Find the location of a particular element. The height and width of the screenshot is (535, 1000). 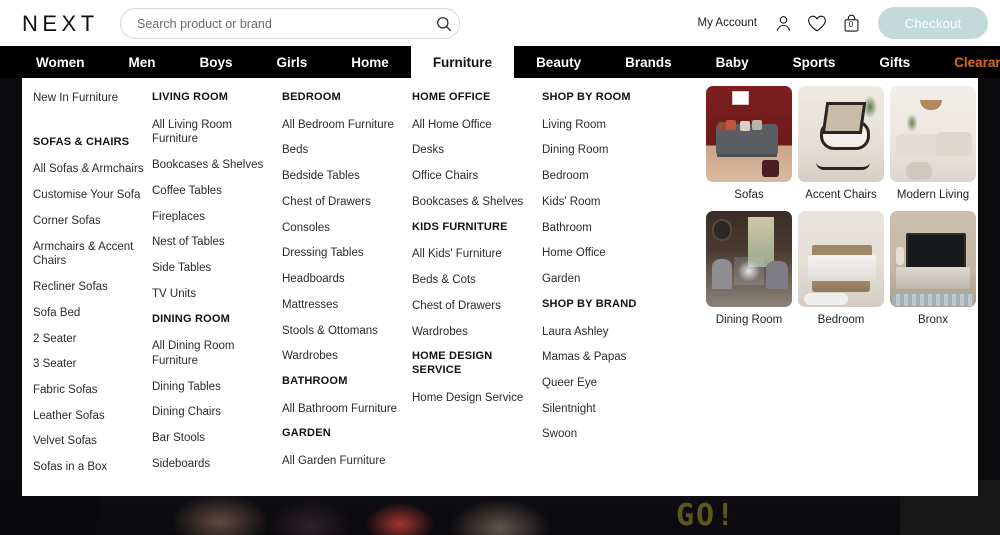

menu-link: Sofa Bed is located at coordinates (92, 313).